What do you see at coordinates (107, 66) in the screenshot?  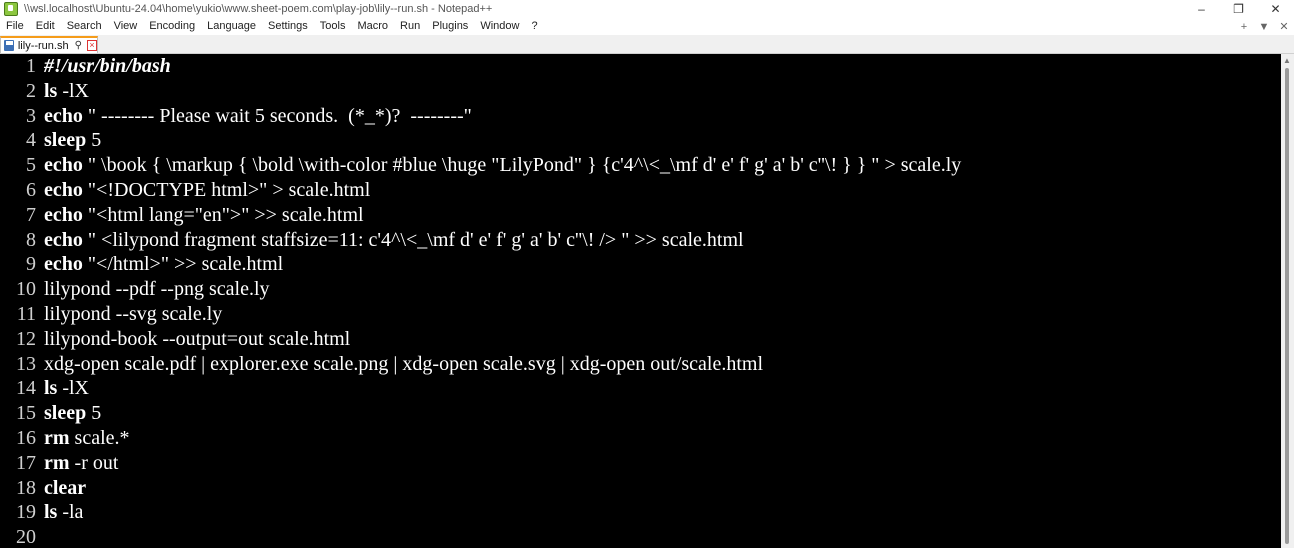 I see `code-text: #!/usr/bin/bash` at bounding box center [107, 66].